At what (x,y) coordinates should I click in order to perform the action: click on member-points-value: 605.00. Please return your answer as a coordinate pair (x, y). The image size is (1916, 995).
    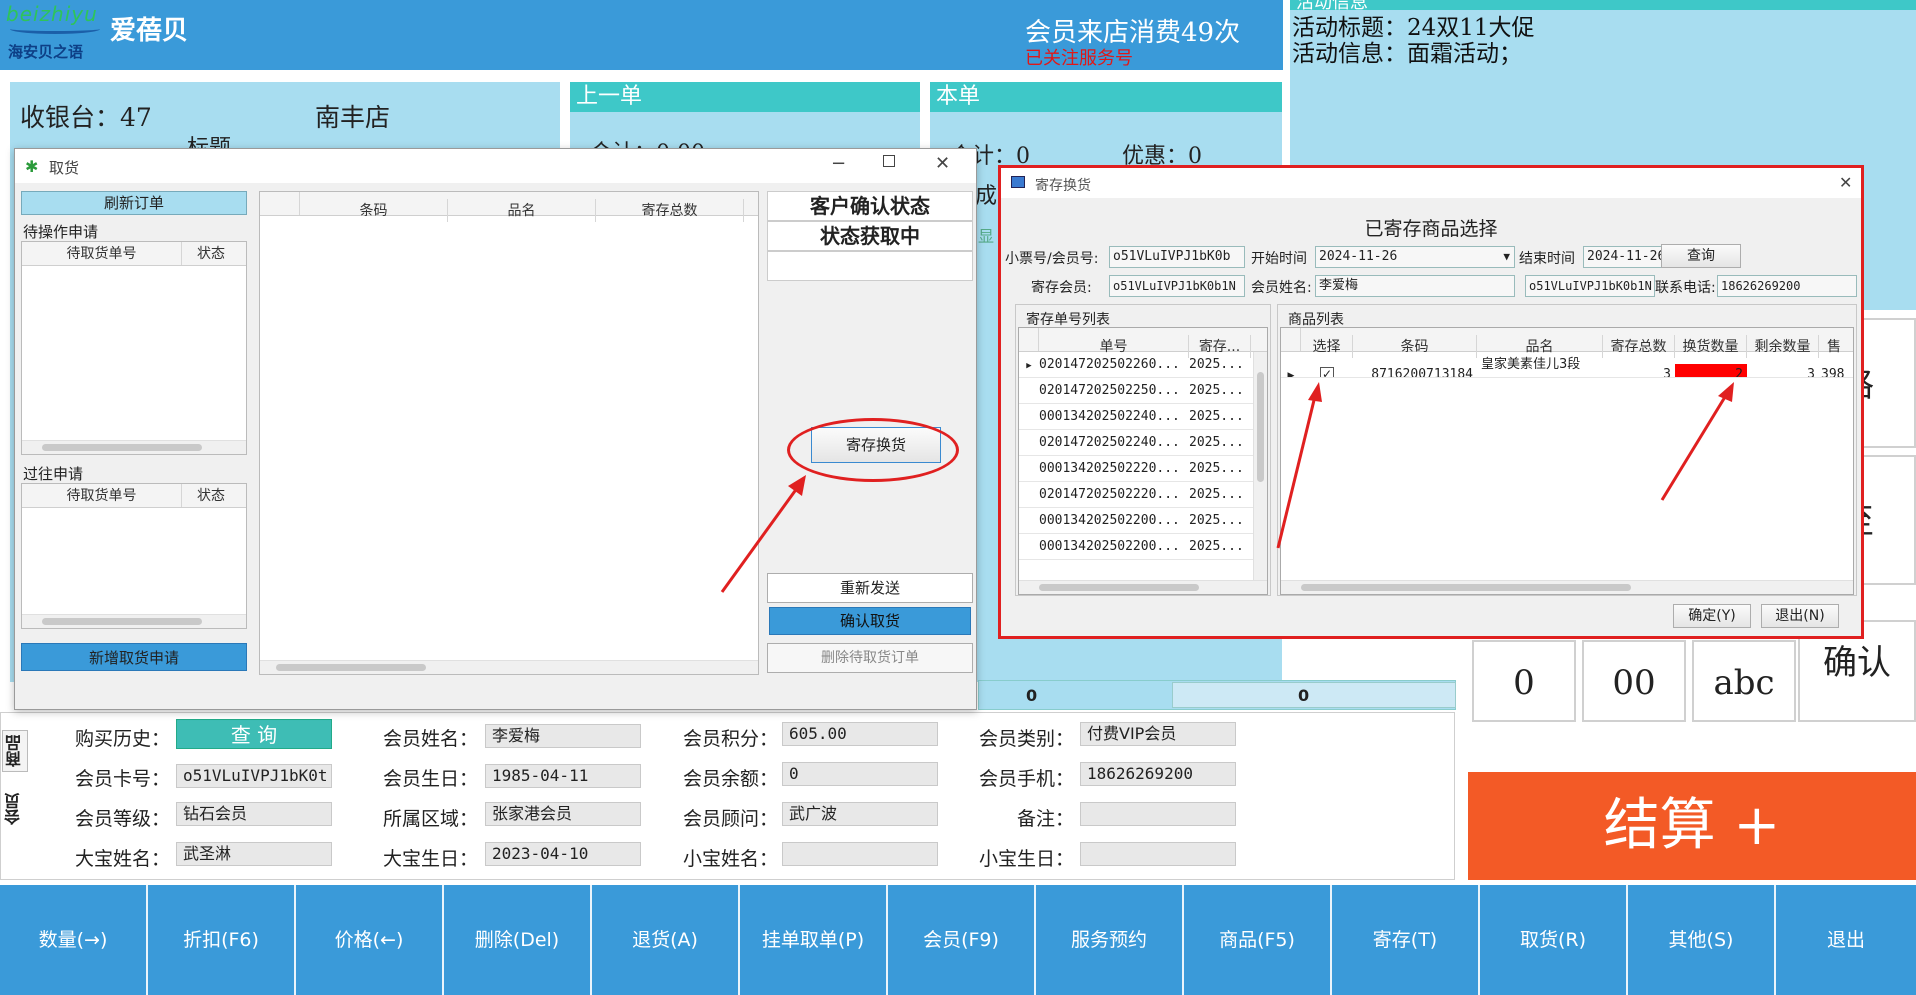
    Looking at the image, I should click on (860, 734).